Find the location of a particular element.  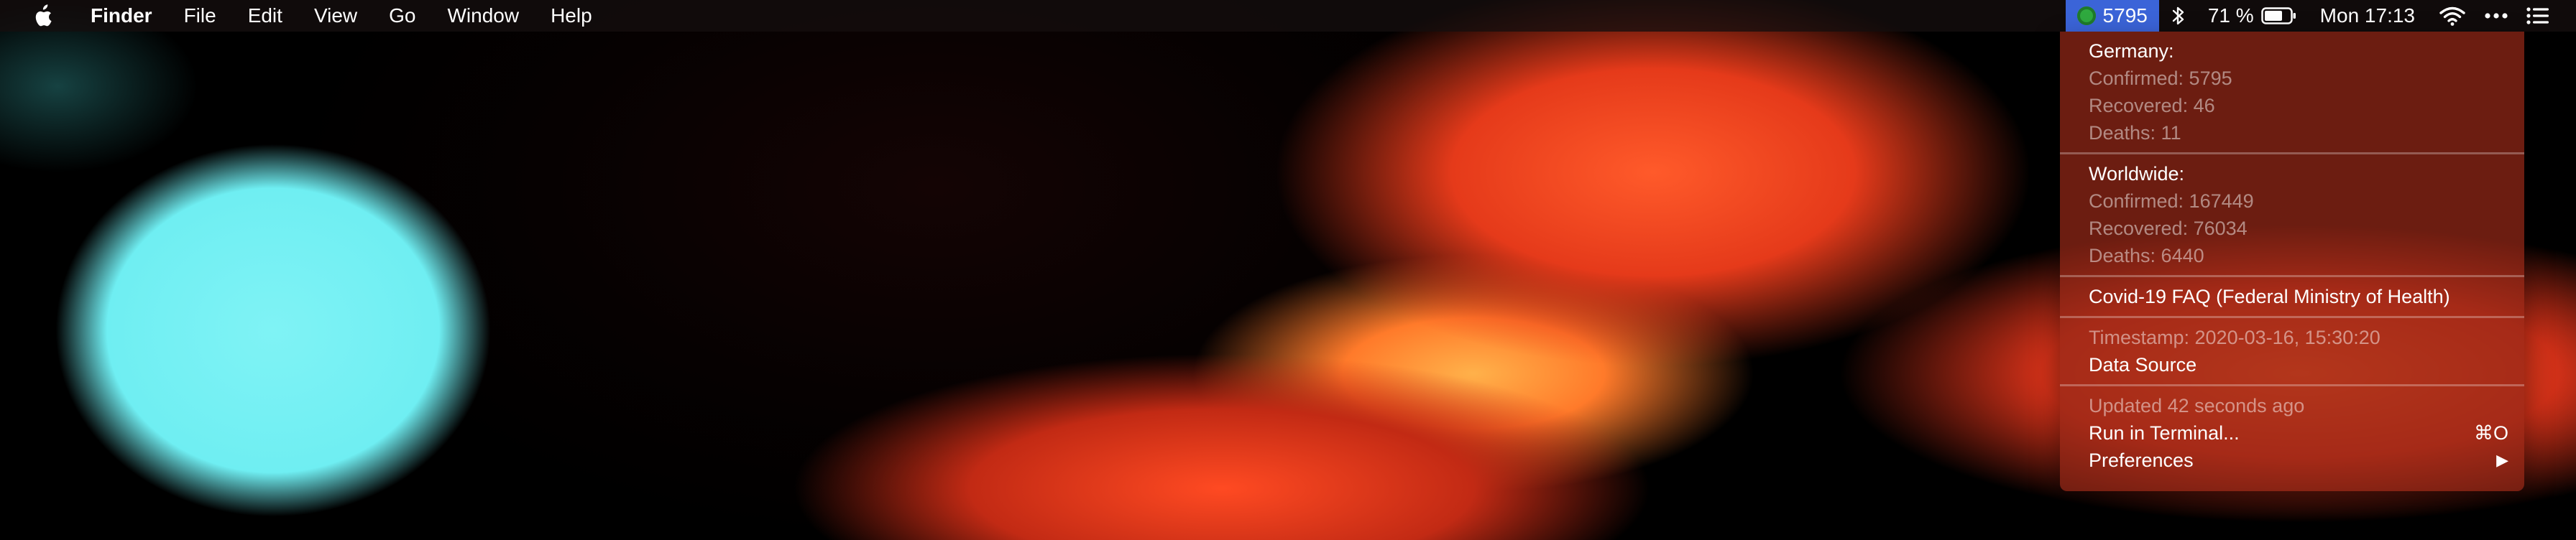

germany-deaths: Deaths: 11 is located at coordinates (2135, 133).